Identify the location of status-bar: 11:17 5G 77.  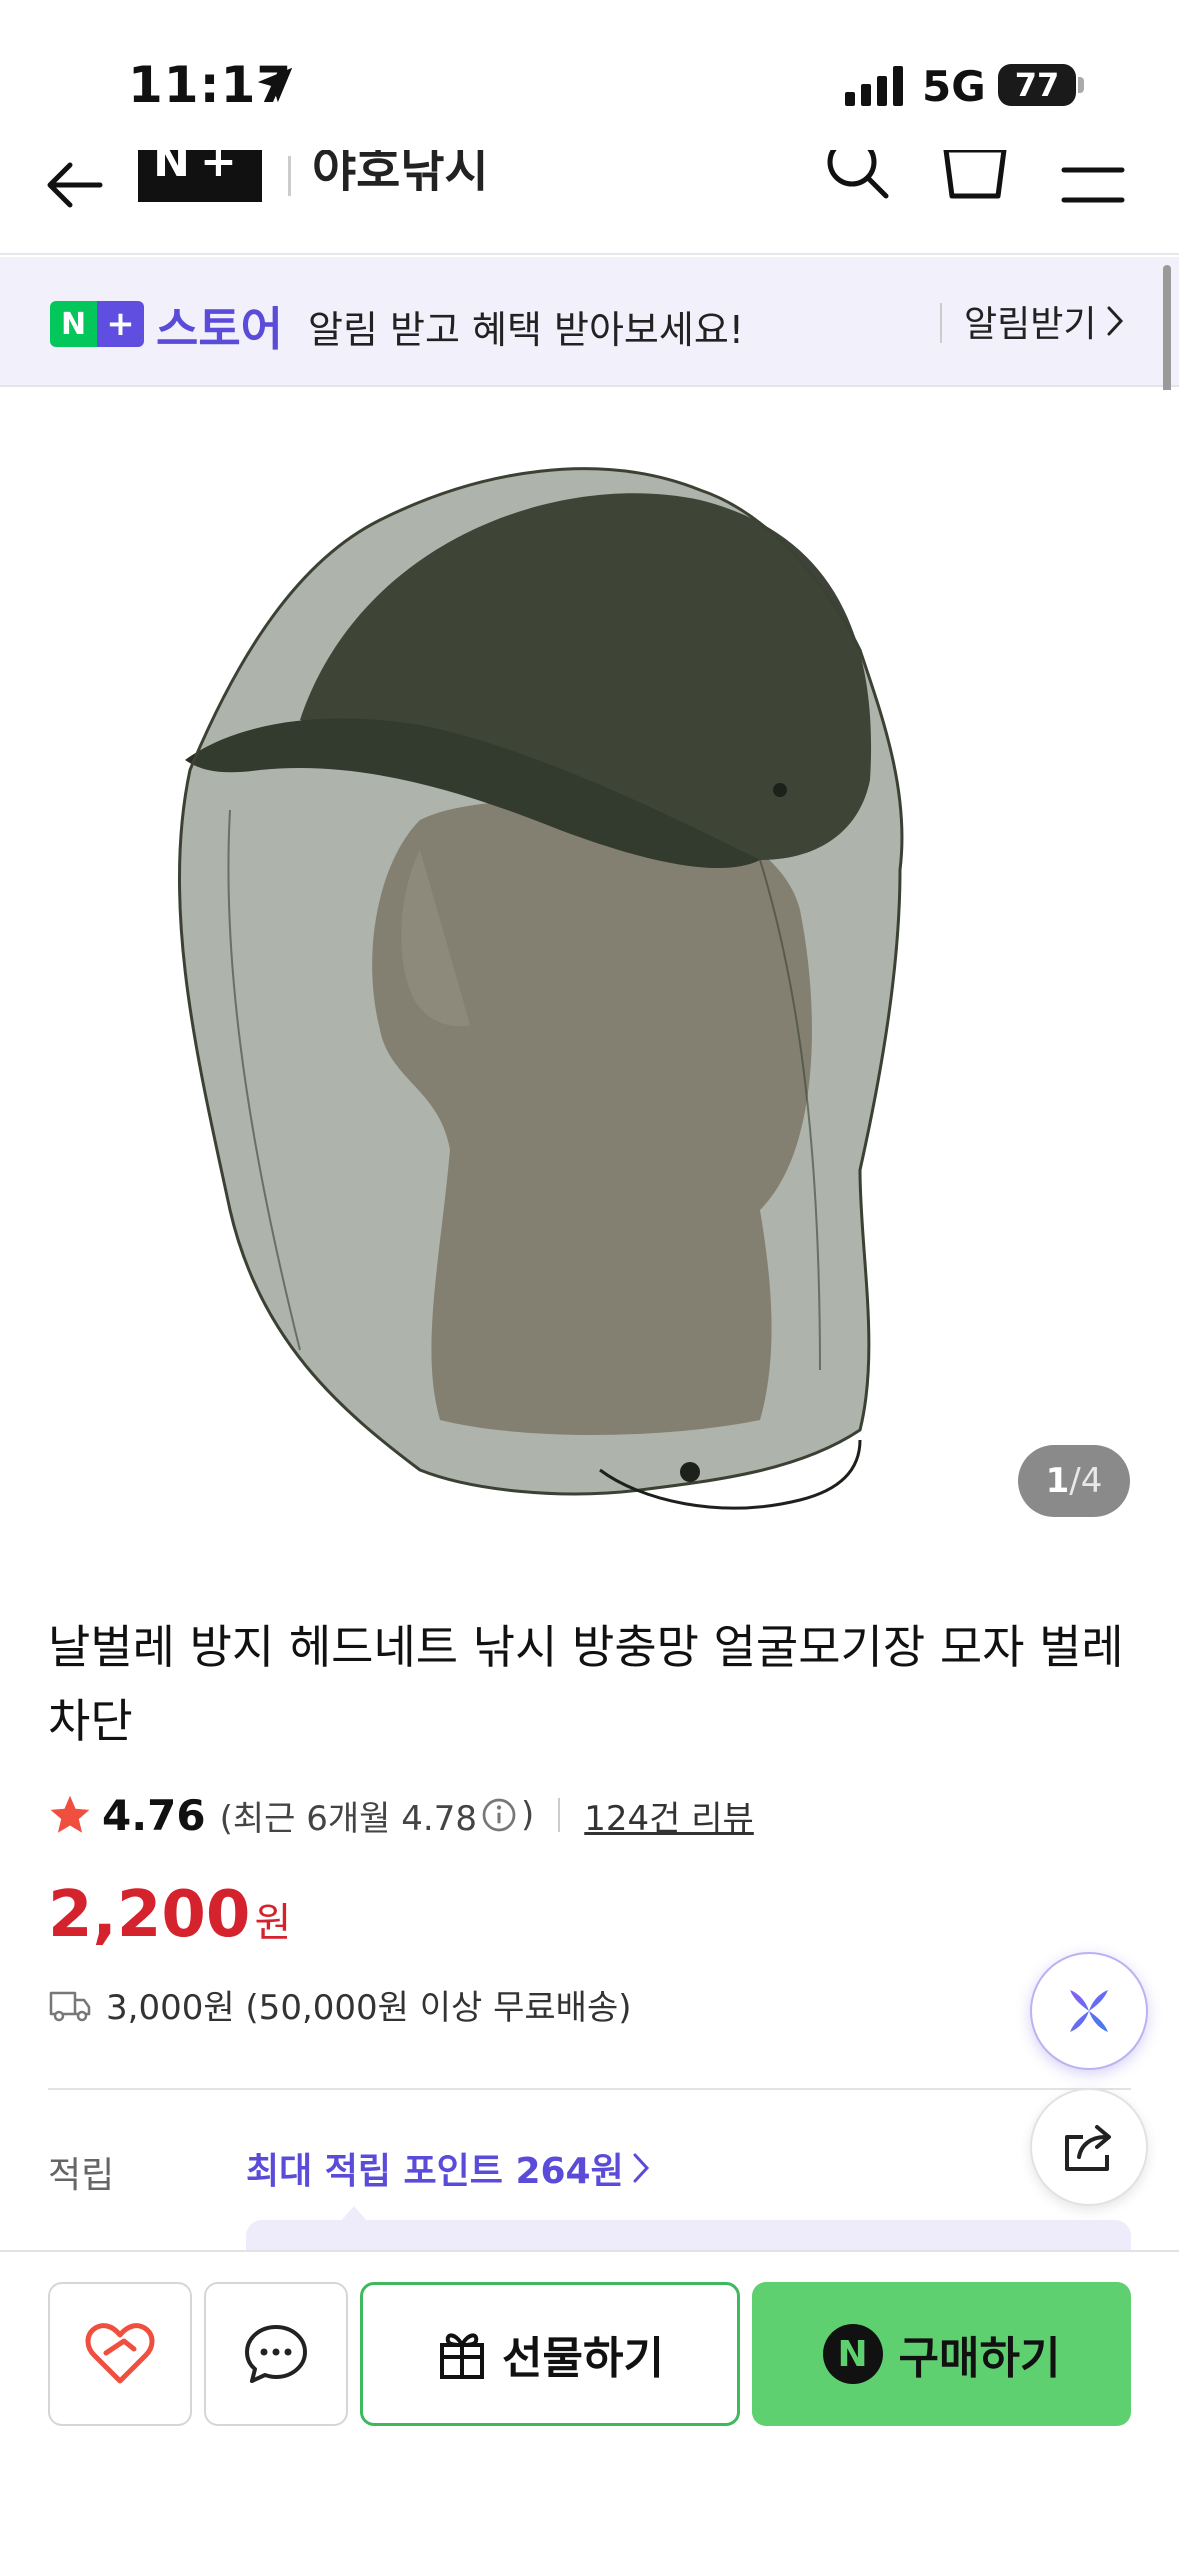
(589, 75).